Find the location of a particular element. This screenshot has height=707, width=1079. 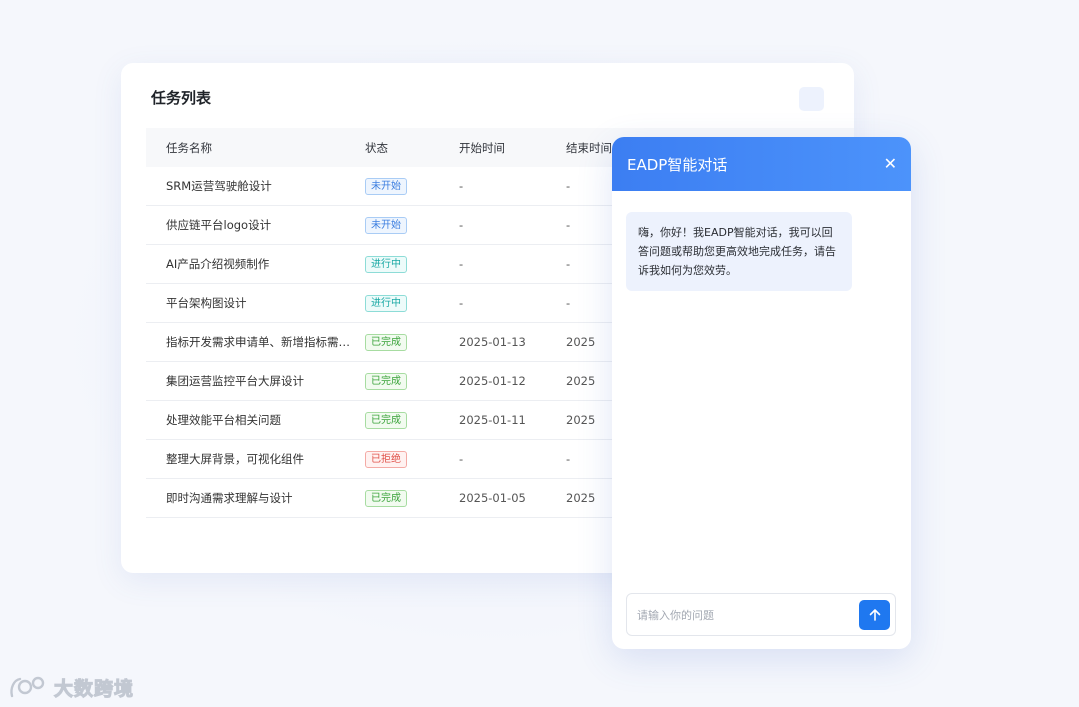

chat-title: EADP智能对话 is located at coordinates (677, 164).